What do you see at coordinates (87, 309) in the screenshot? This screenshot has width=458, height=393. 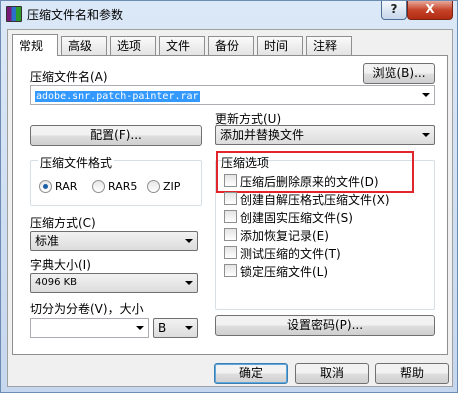 I see `split-volumes-label: 切分为分卷(V)，大小` at bounding box center [87, 309].